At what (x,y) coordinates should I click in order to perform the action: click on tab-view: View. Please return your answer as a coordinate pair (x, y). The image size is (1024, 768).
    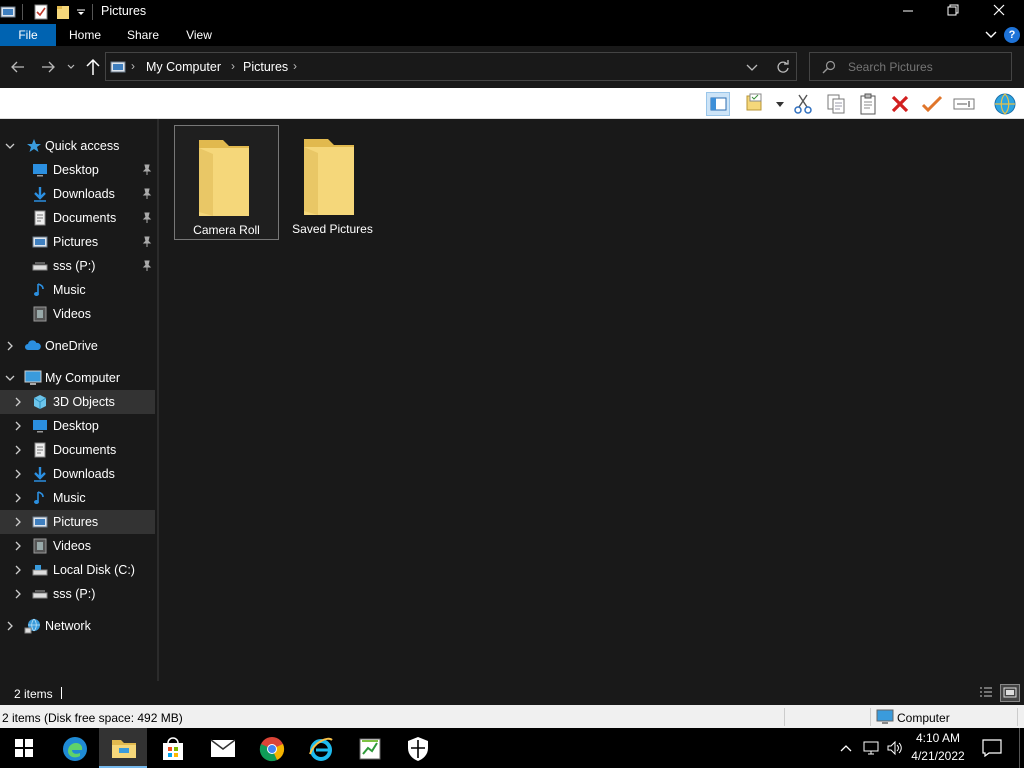
    Looking at the image, I should click on (199, 35).